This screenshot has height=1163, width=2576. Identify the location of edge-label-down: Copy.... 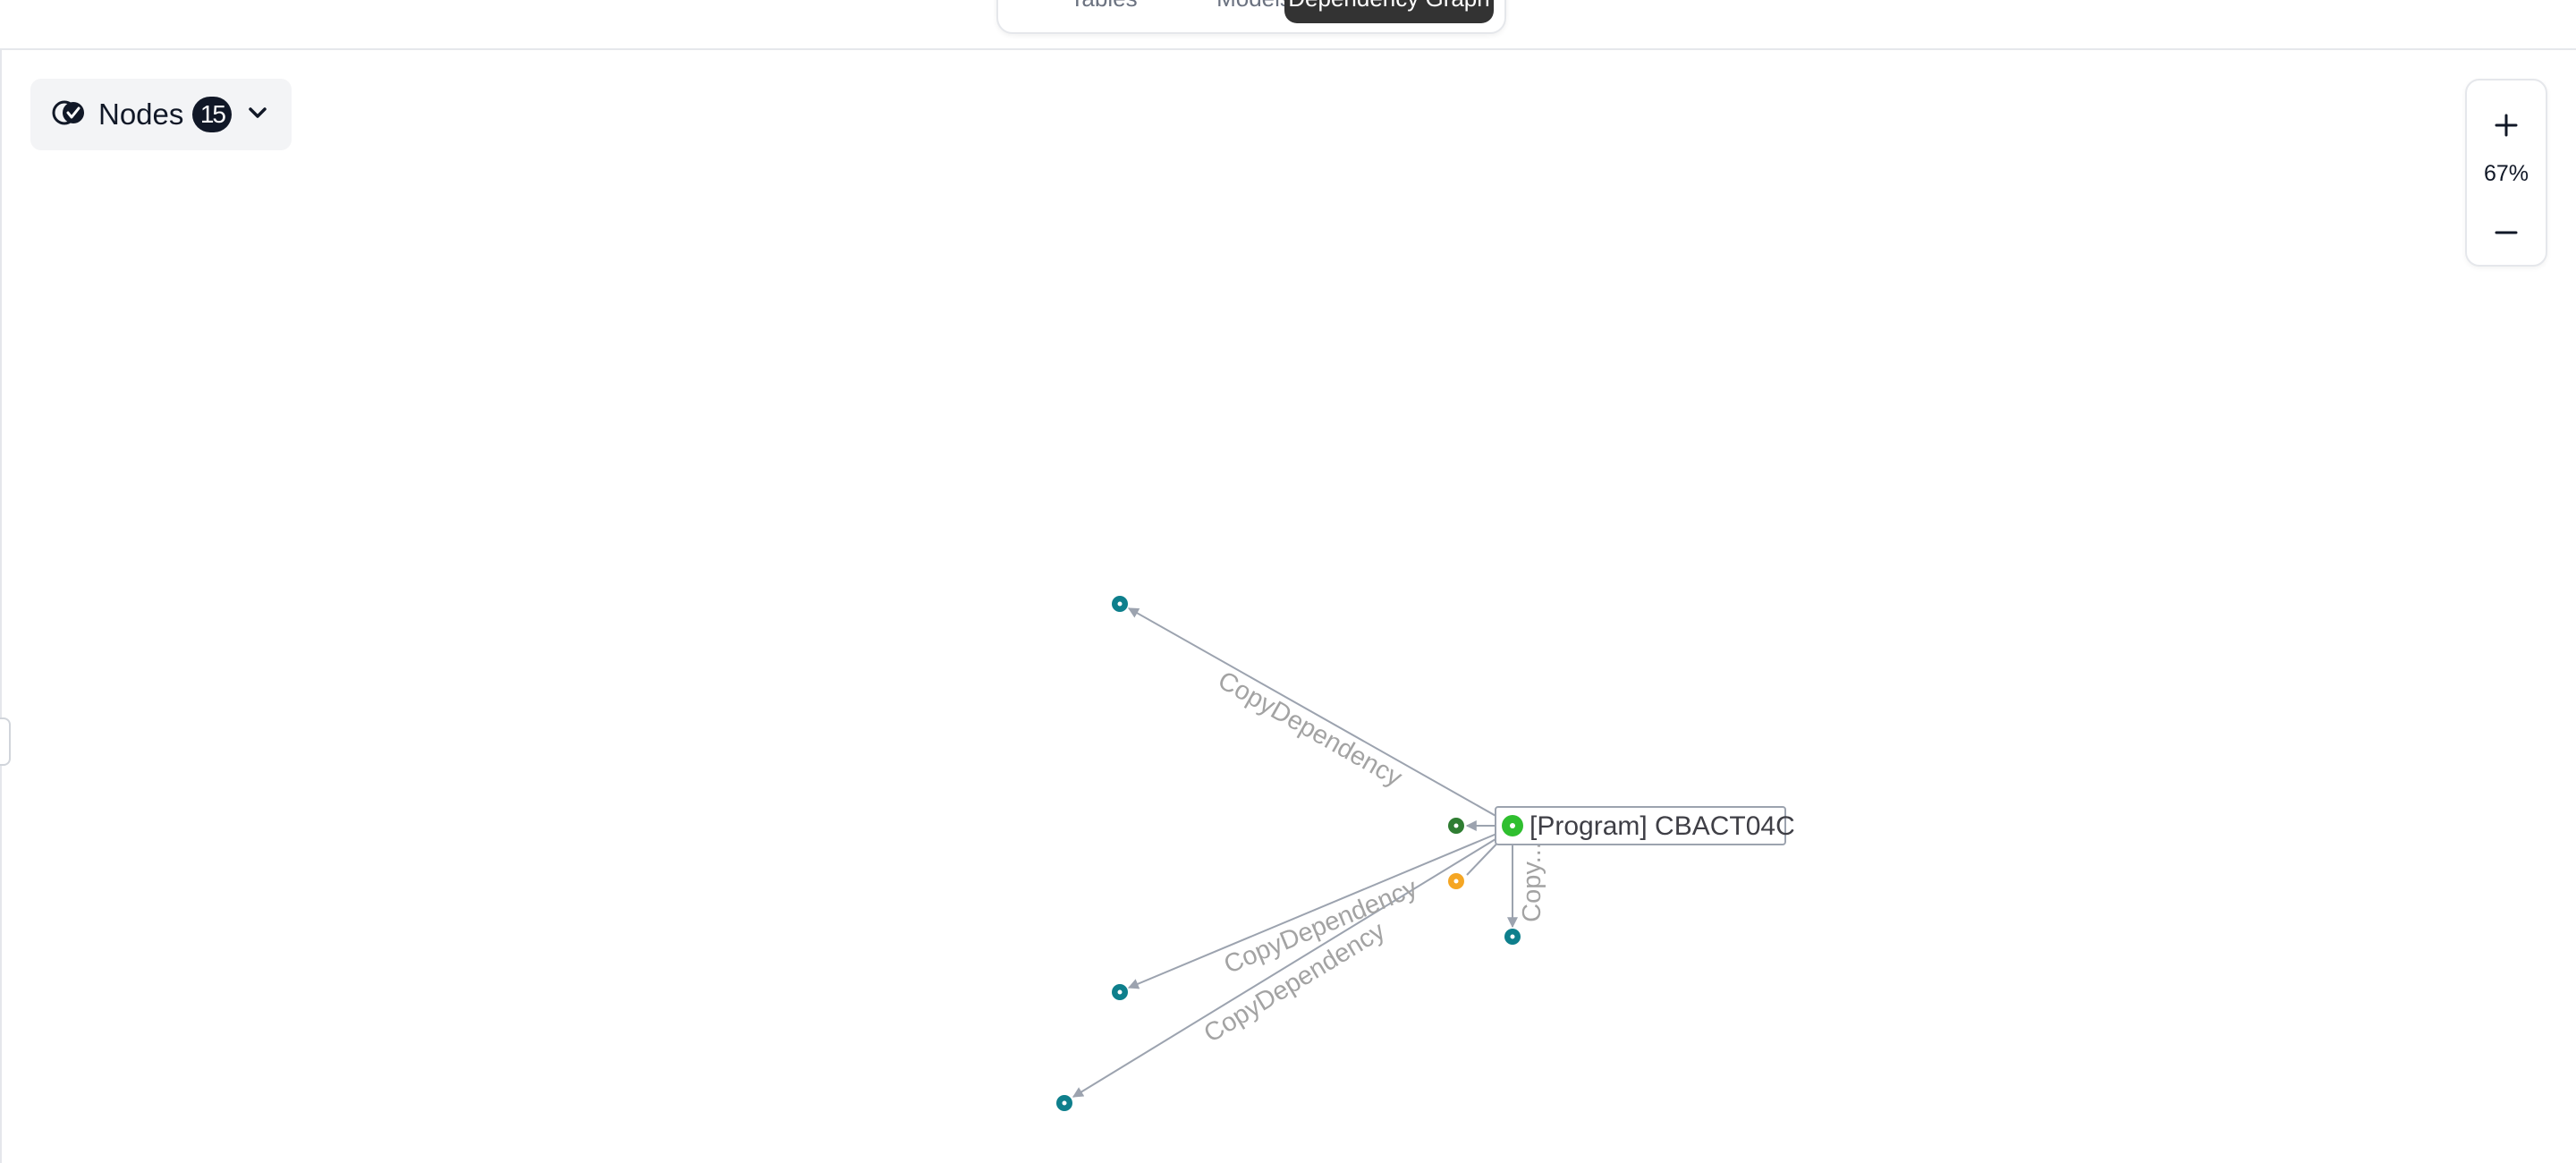
(1532, 882).